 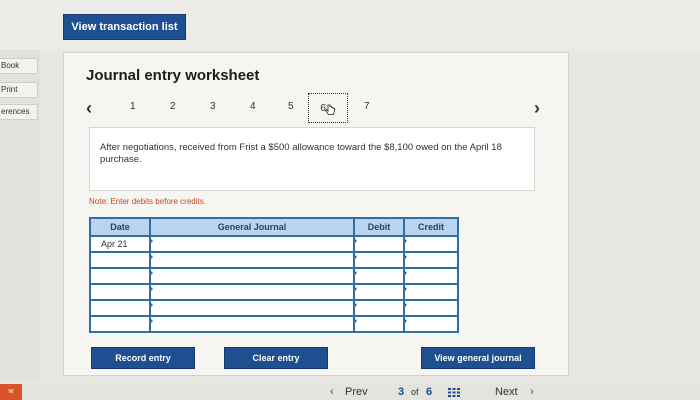 I want to click on table-header-row: Date General Journal Debit Credit, so click(x=274, y=227).